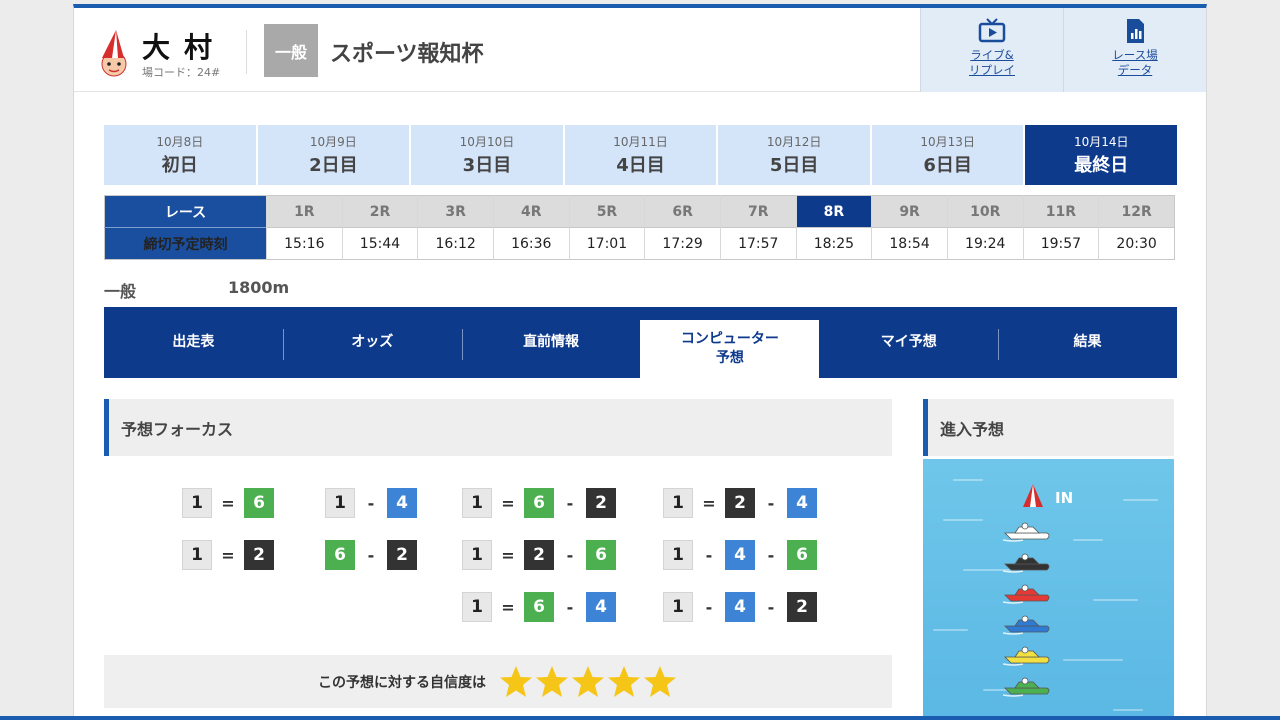 The height and width of the screenshot is (720, 1280). Describe the element at coordinates (487, 142) in the screenshot. I see `day-date: 10月10日` at that location.